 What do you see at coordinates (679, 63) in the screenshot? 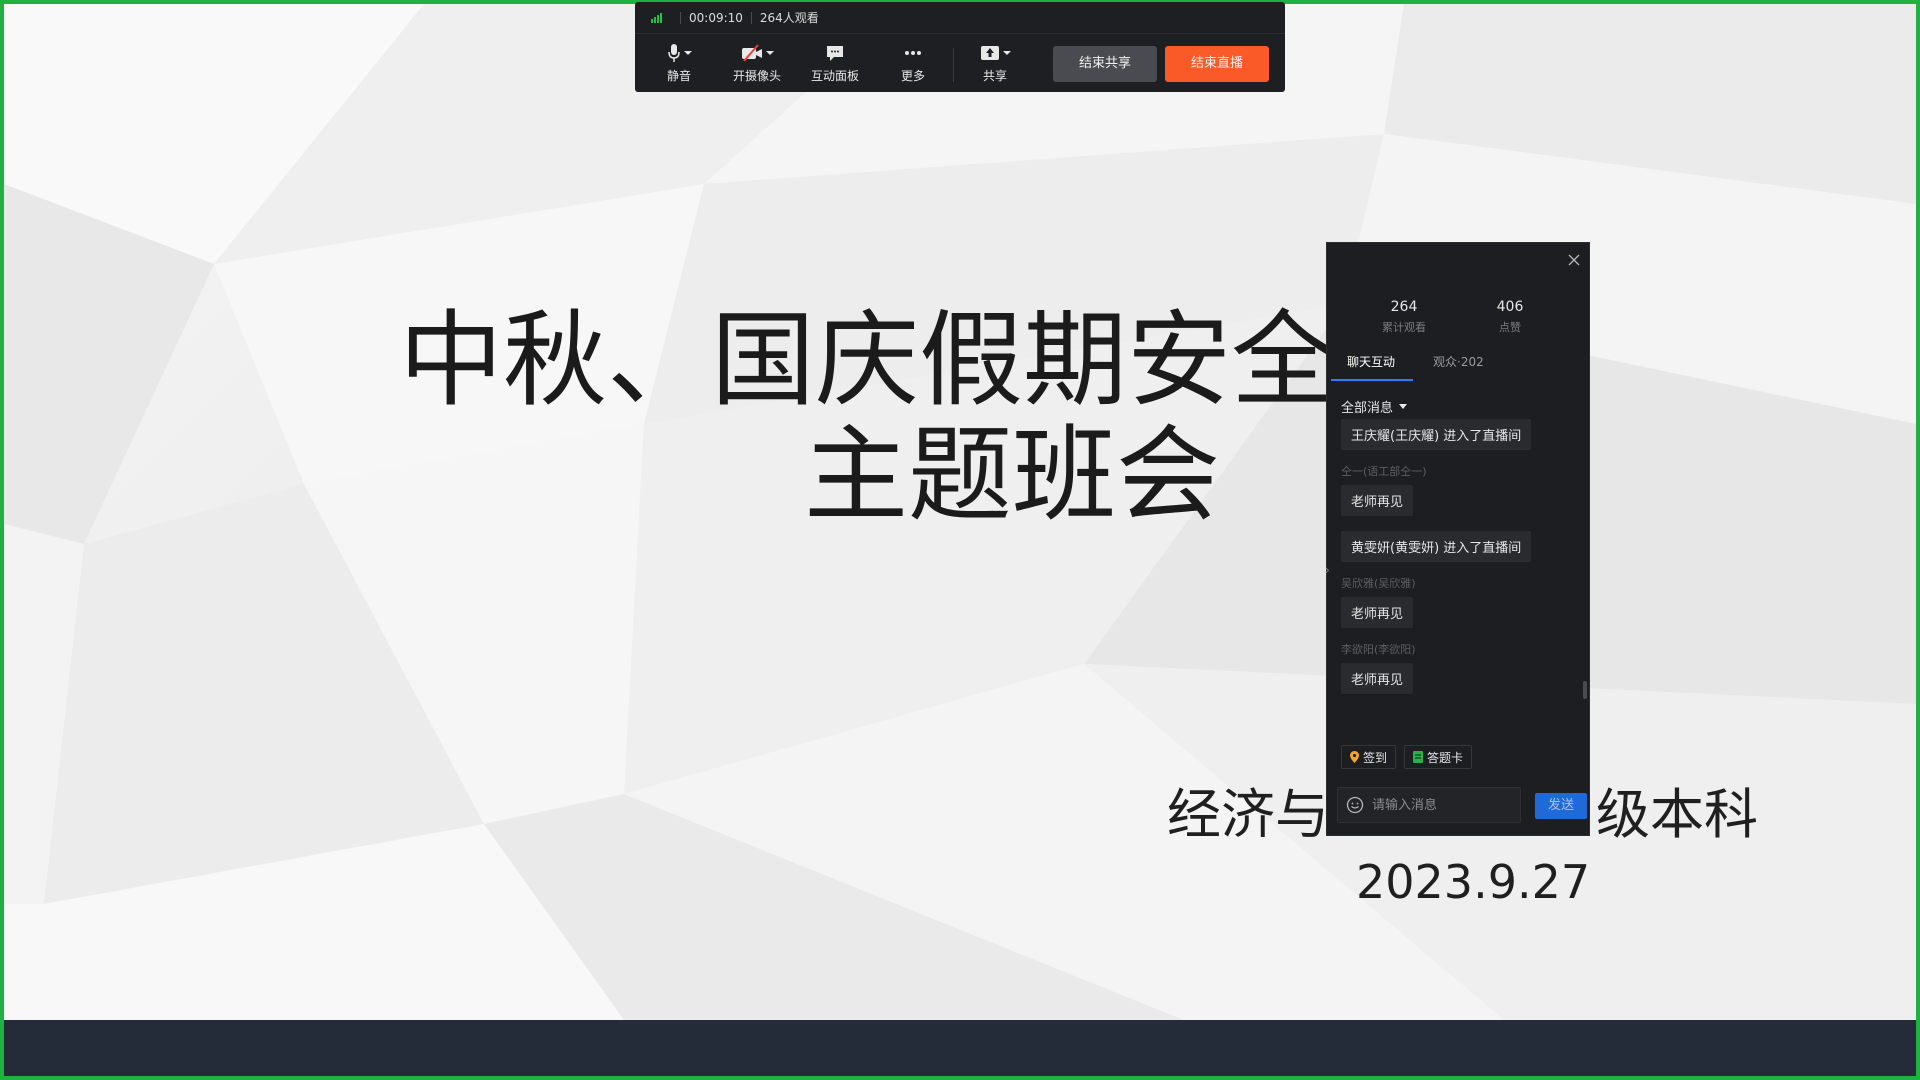
I see `mute-button: 静音` at bounding box center [679, 63].